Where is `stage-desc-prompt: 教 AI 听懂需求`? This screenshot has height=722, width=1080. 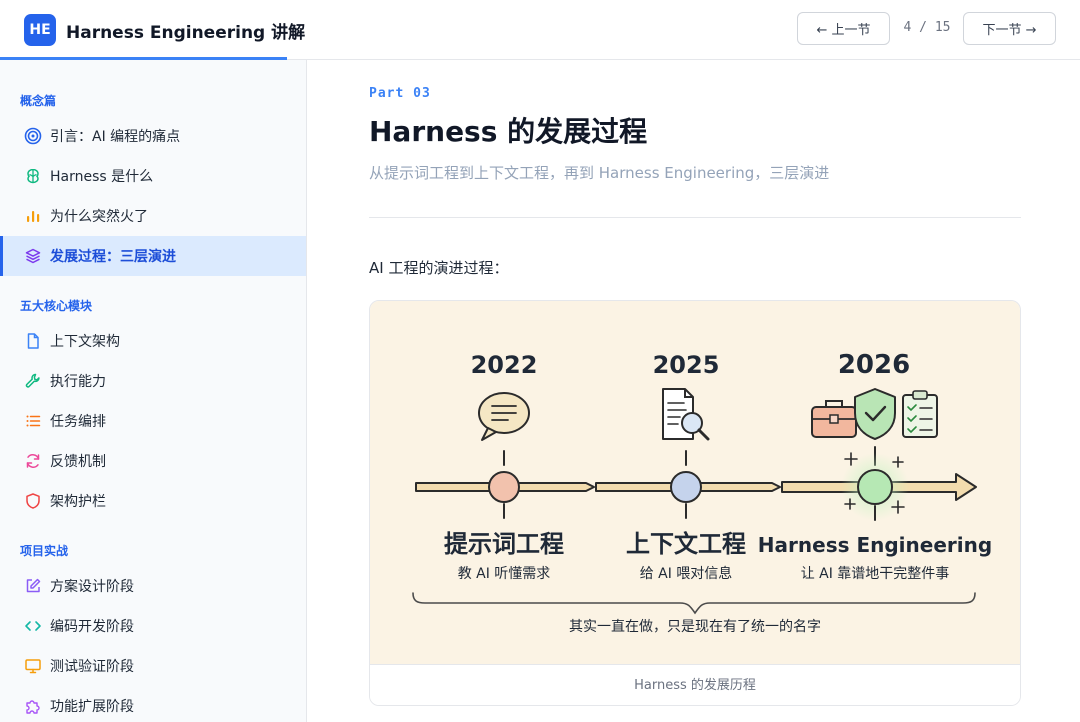 stage-desc-prompt: 教 AI 听懂需求 is located at coordinates (504, 574).